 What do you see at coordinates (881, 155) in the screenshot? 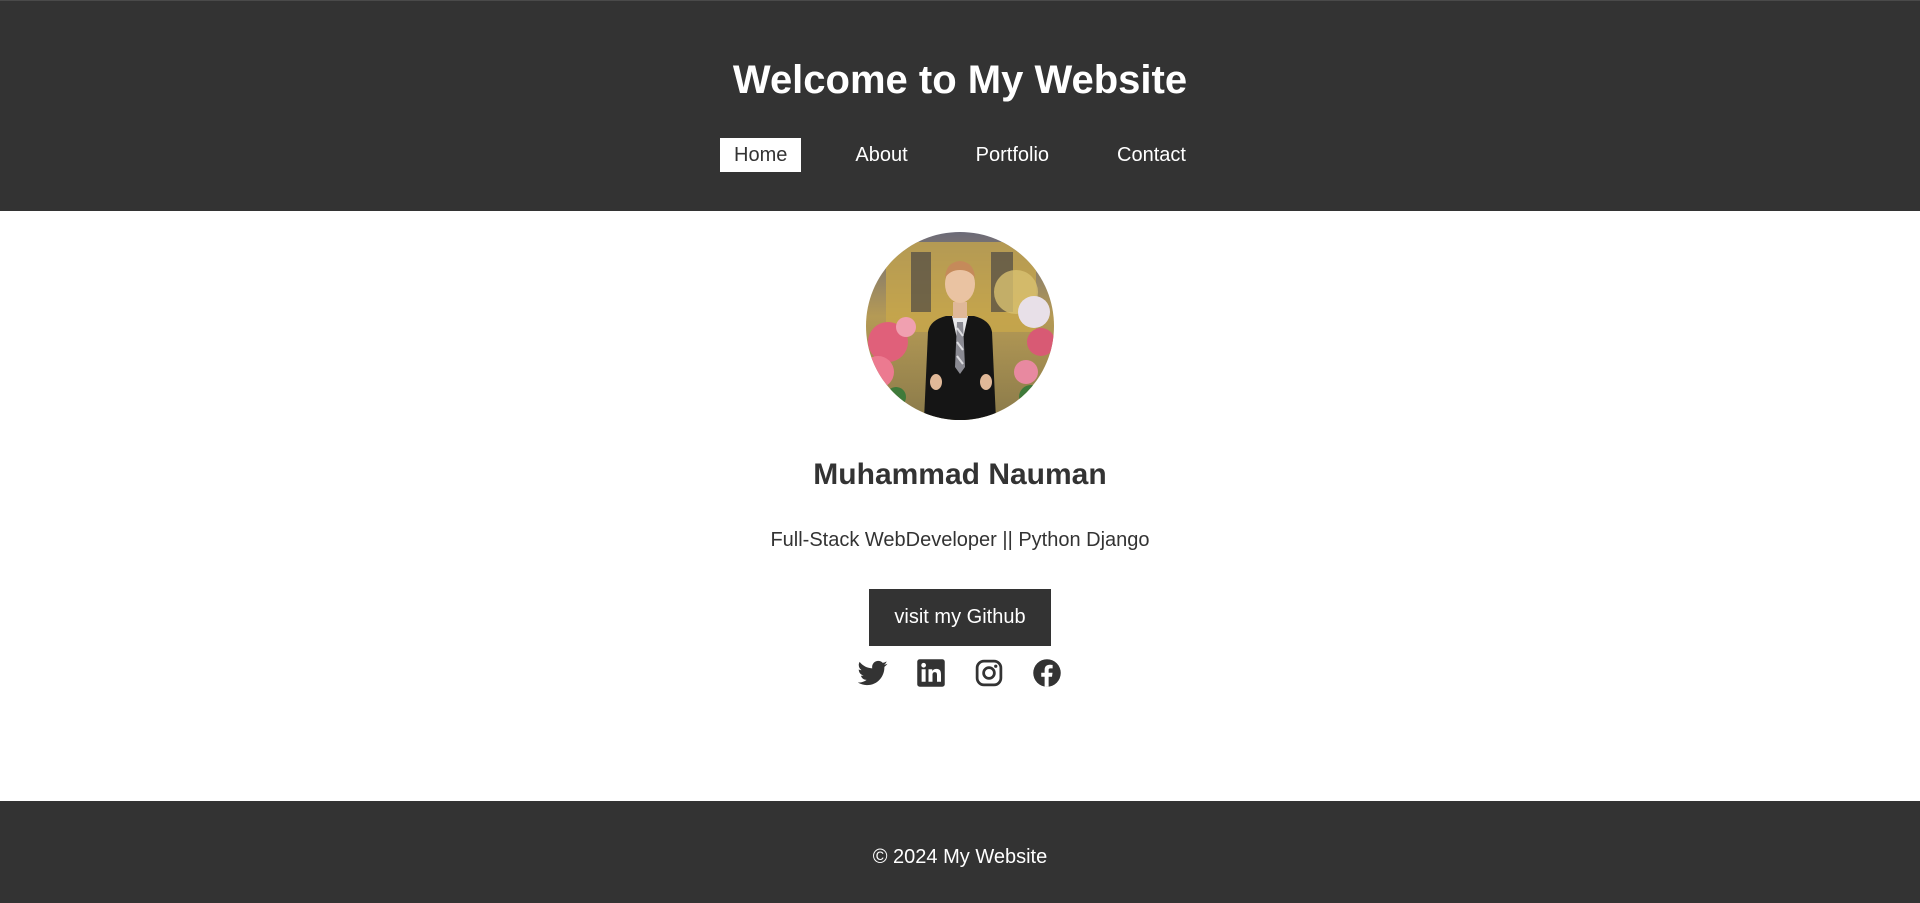
I see `nav-about: About` at bounding box center [881, 155].